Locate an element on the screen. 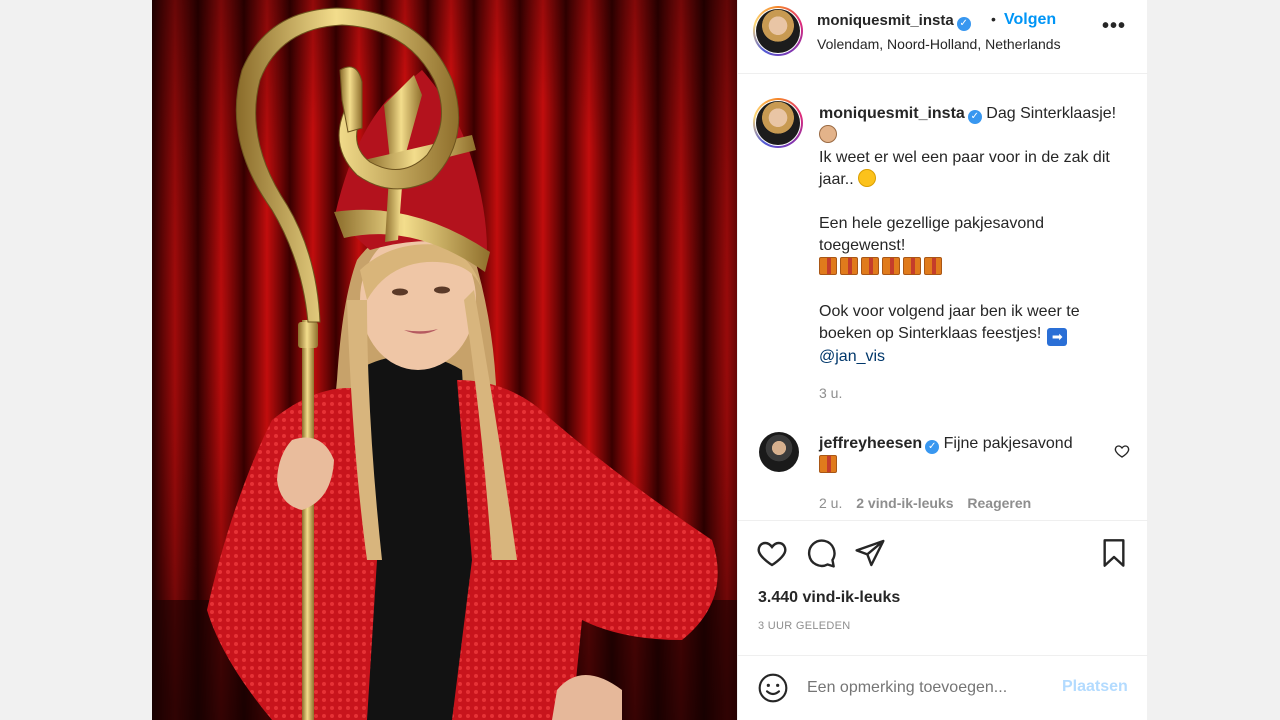  caption-text-1: Dag Sinterklaasje! is located at coordinates (1051, 113).